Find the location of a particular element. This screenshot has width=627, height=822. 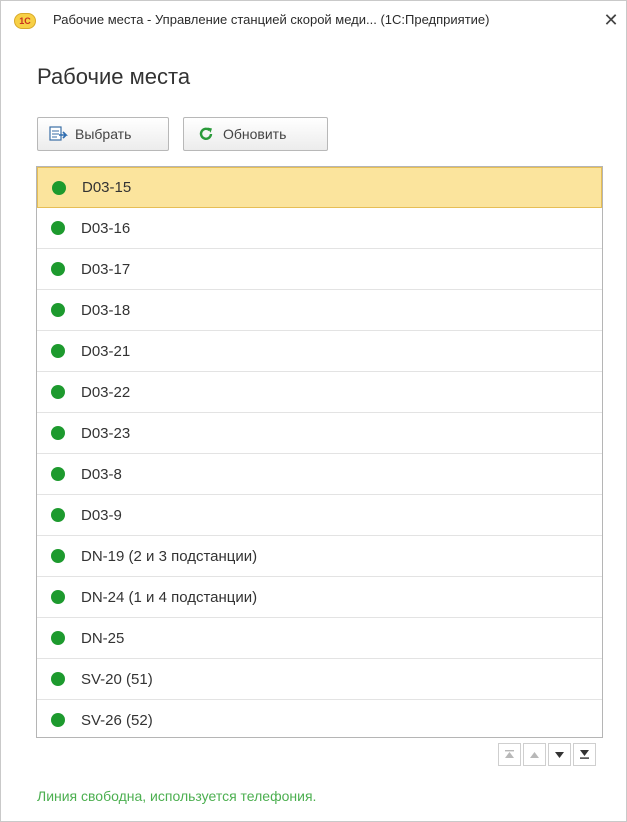

list-item: D03-21 is located at coordinates (319, 351).